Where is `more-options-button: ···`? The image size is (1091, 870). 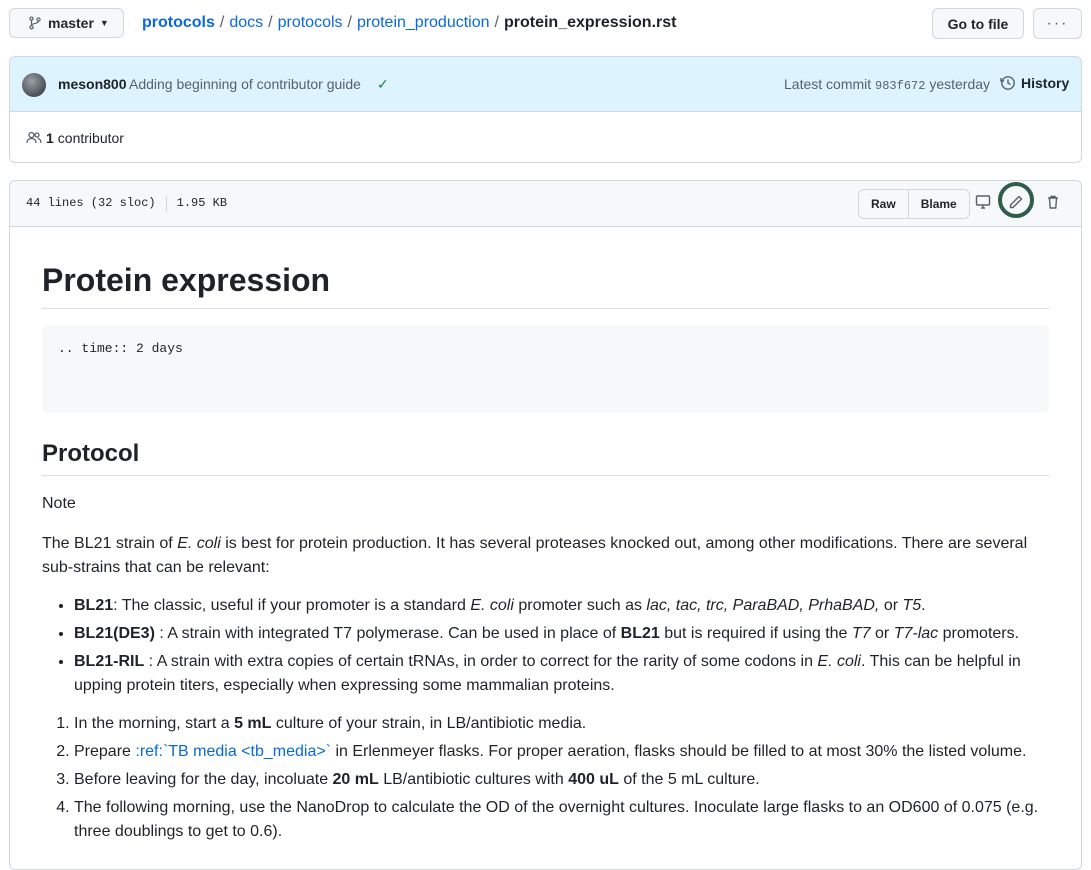 more-options-button: ··· is located at coordinates (1057, 23).